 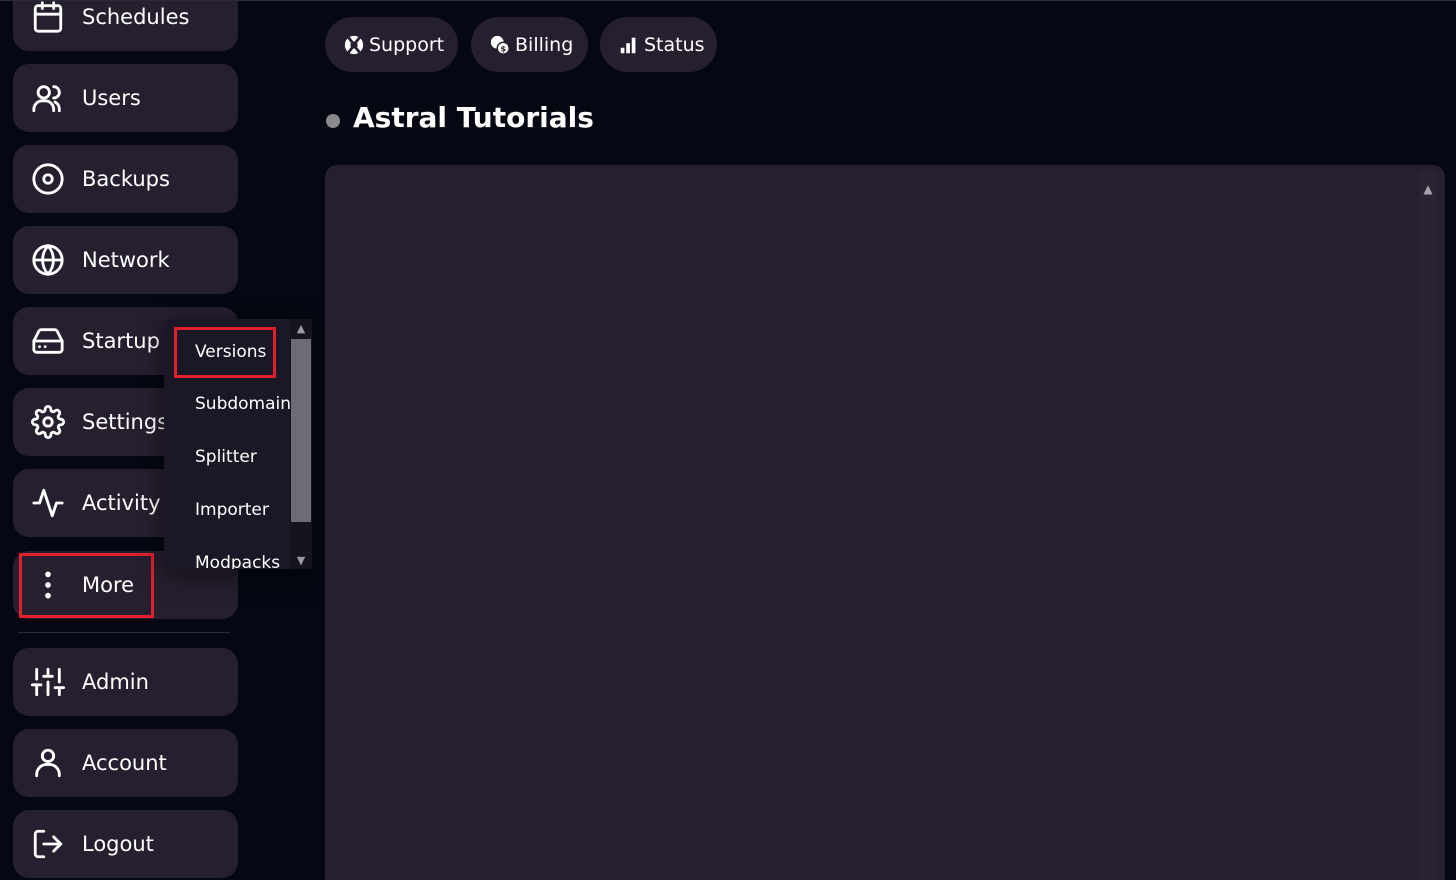 I want to click on server-status-indicator, so click(x=333, y=121).